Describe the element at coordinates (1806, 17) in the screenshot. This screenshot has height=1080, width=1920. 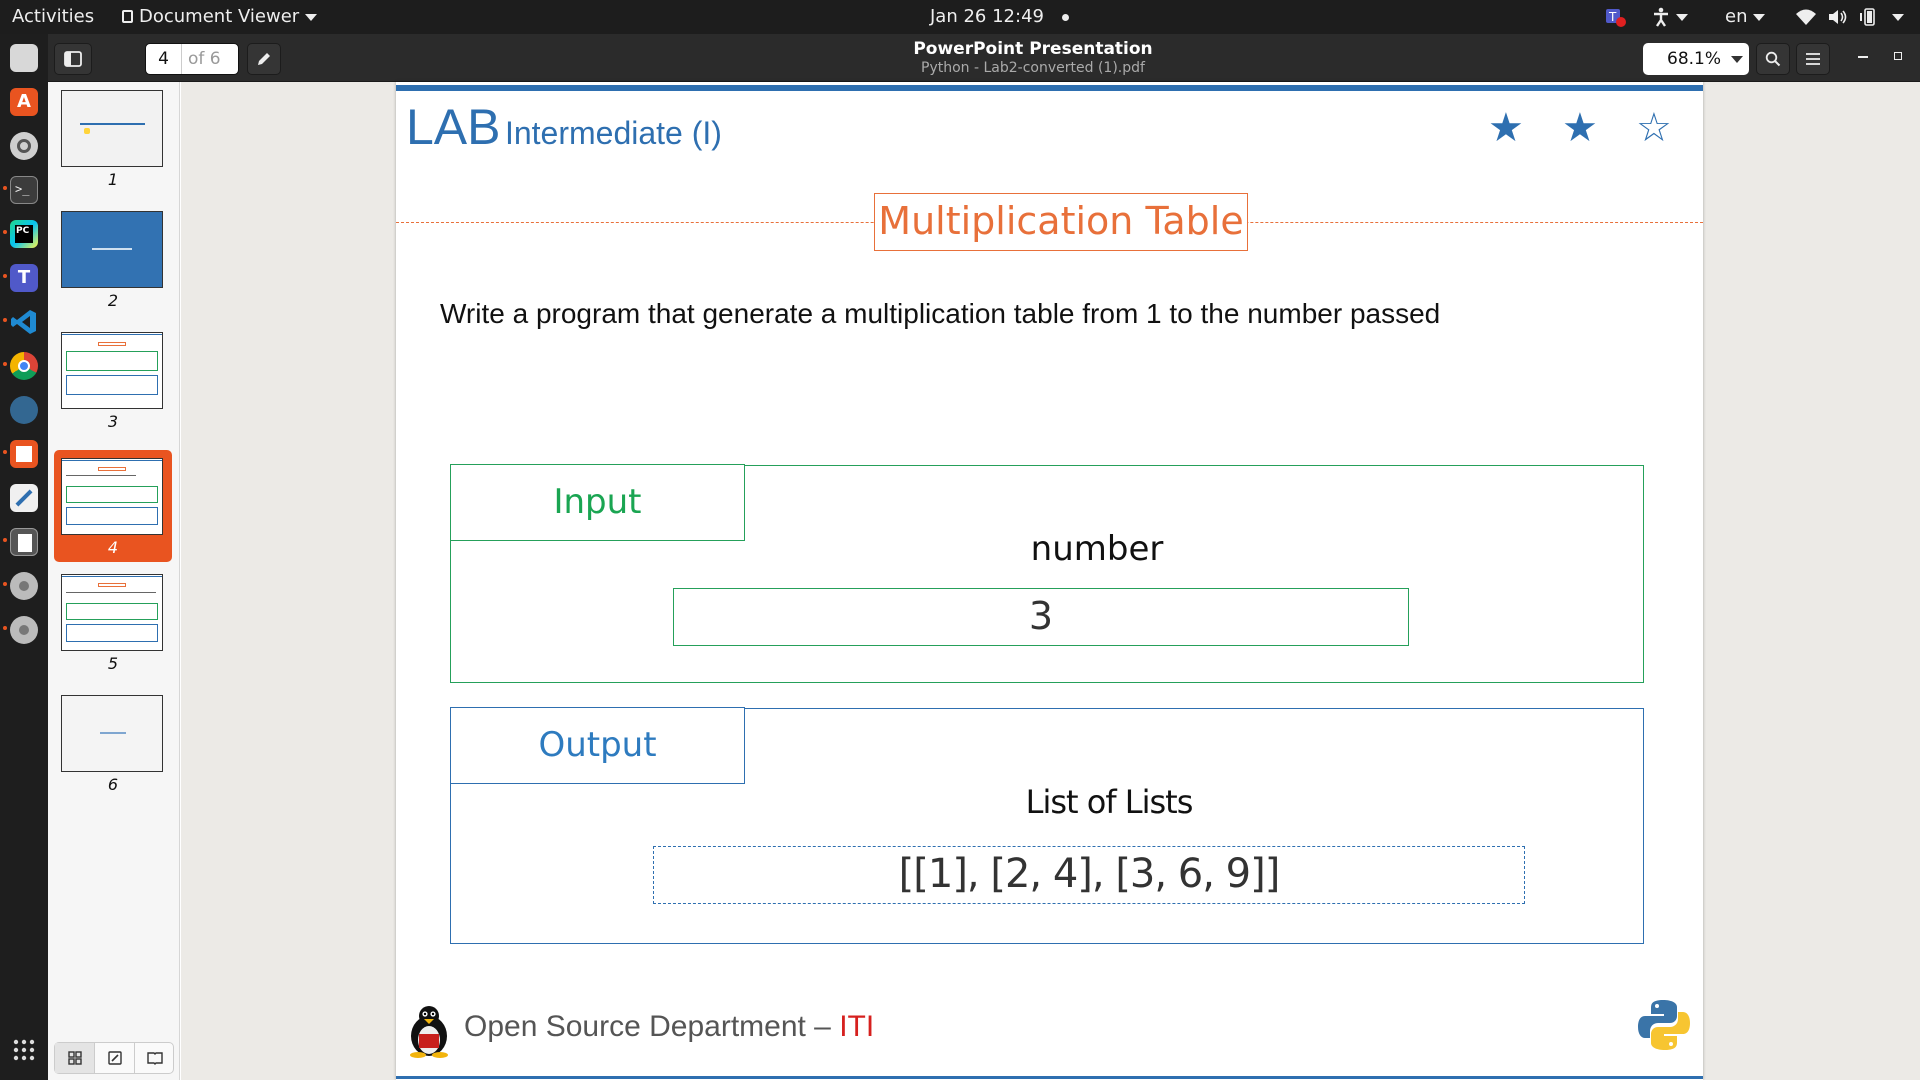
I see `wifi-icon` at that location.